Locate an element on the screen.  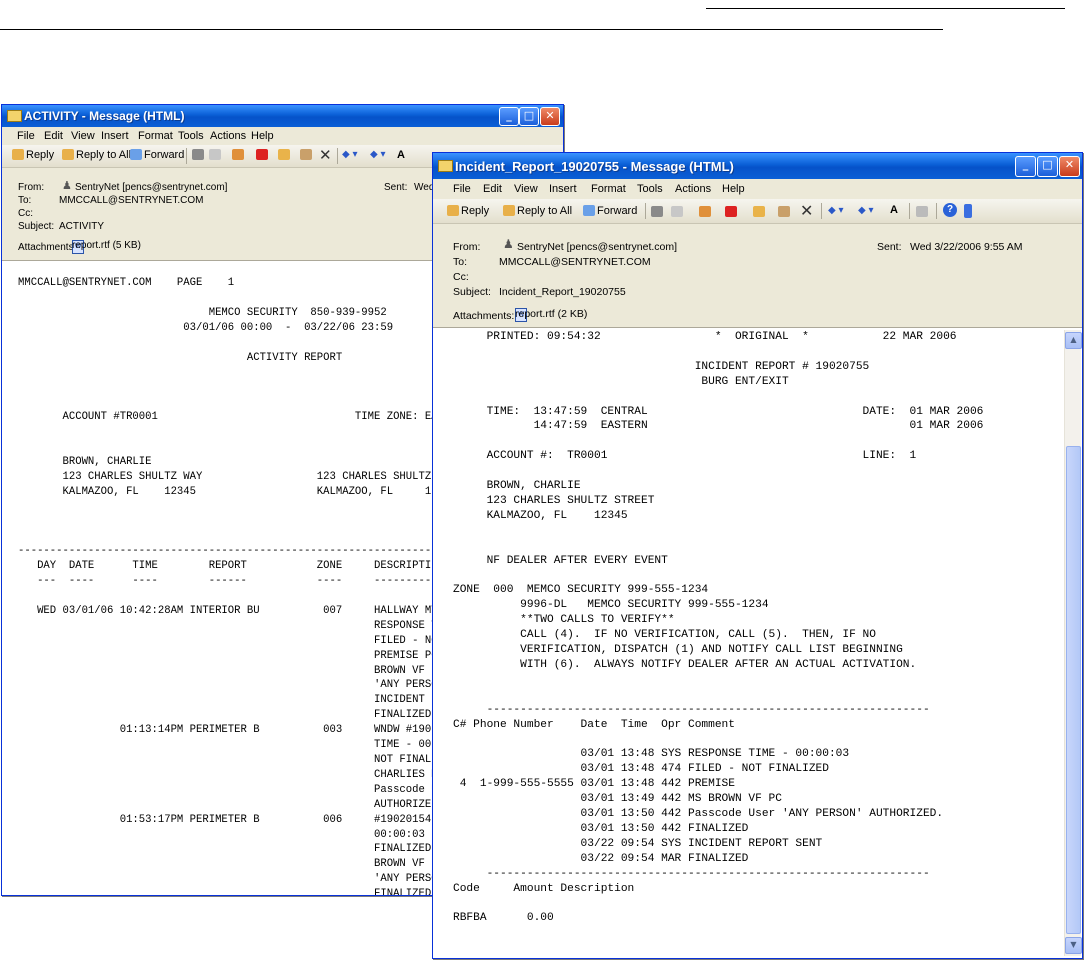
encrypt-icon is located at coordinates (922, 211).